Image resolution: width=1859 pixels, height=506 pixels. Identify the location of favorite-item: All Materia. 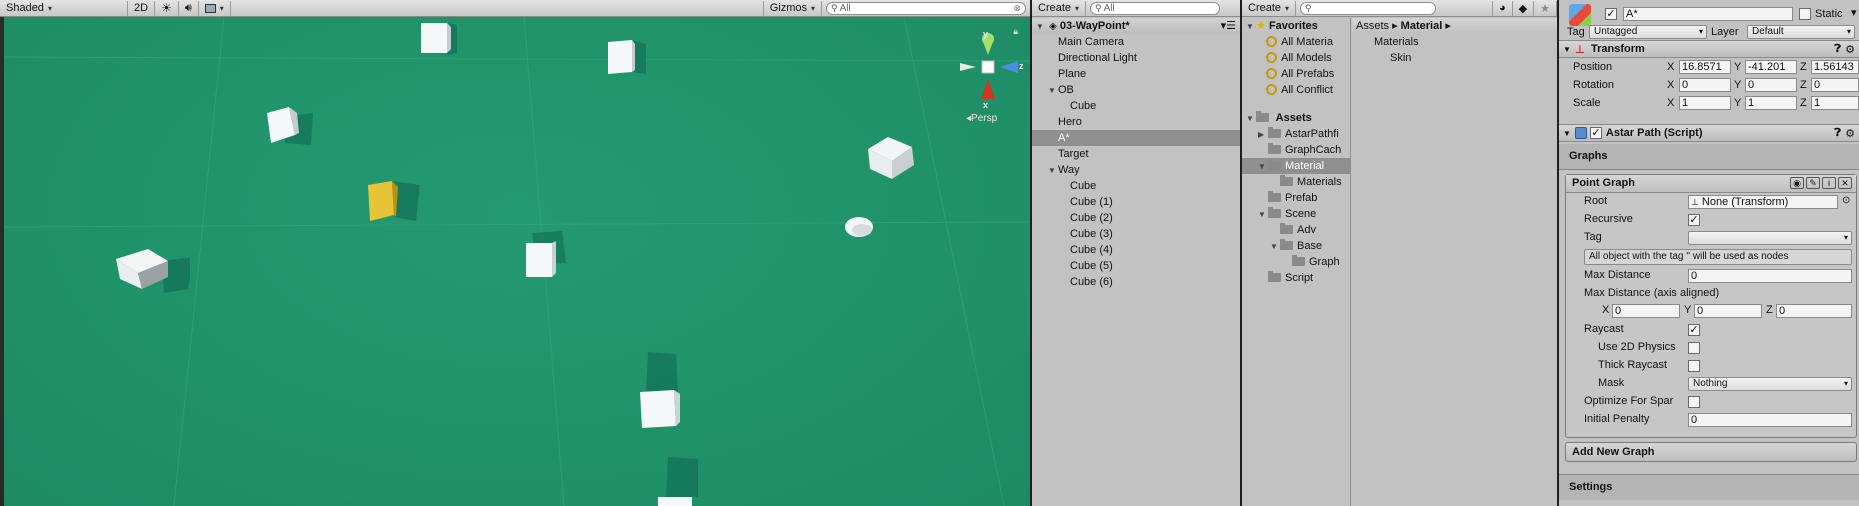
(1296, 42).